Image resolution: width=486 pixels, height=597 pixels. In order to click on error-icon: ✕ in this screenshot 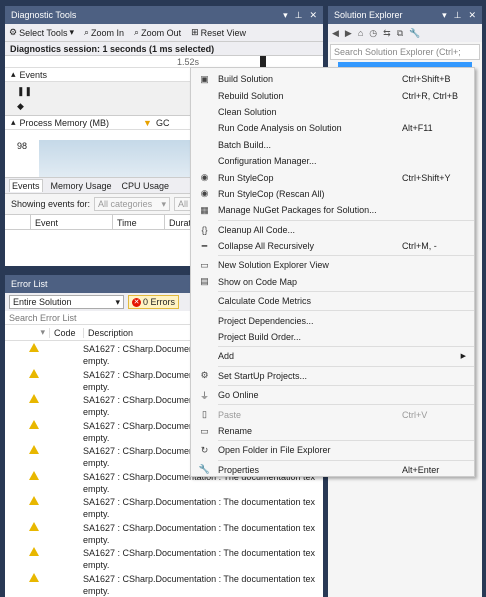, I will do `click(136, 302)`.